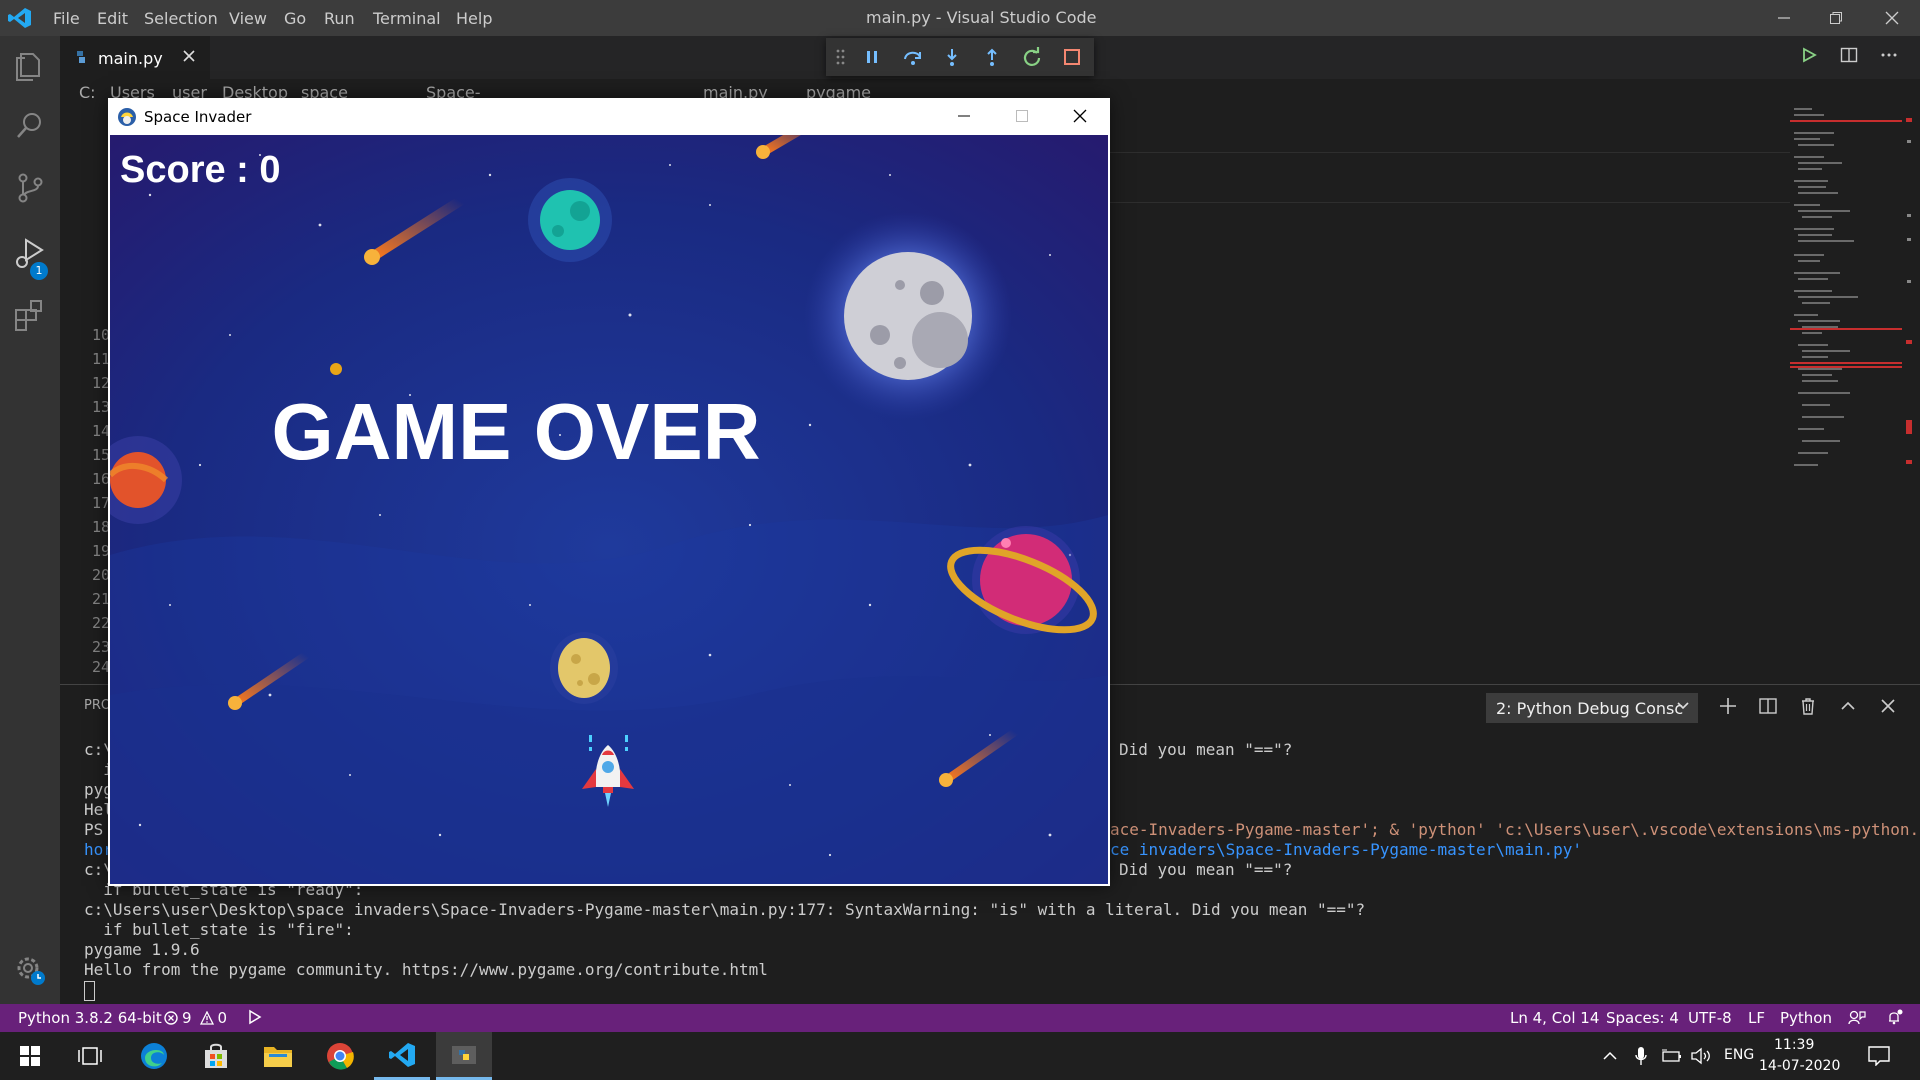 The height and width of the screenshot is (1080, 1920). I want to click on restart-button, so click(1032, 57).